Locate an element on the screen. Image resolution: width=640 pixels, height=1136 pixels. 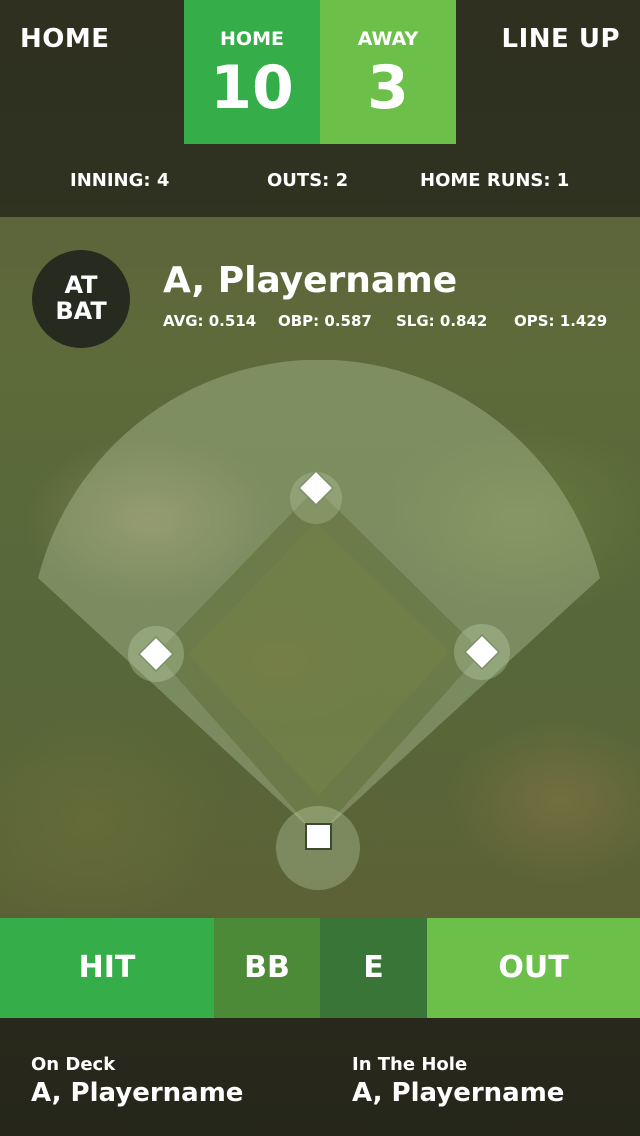
in-the-hole-label: In The Hole is located at coordinates (410, 1064).